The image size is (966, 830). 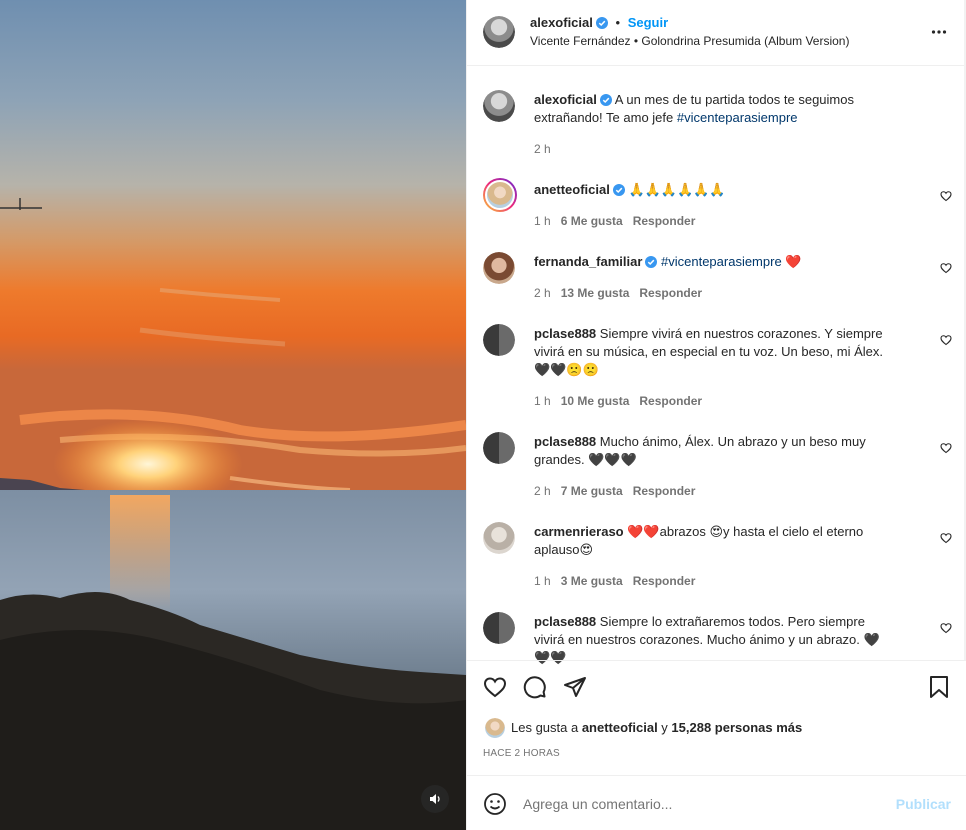 What do you see at coordinates (677, 189) in the screenshot?
I see `comment-body: 🙏🙏🙏🙏🙏🙏` at bounding box center [677, 189].